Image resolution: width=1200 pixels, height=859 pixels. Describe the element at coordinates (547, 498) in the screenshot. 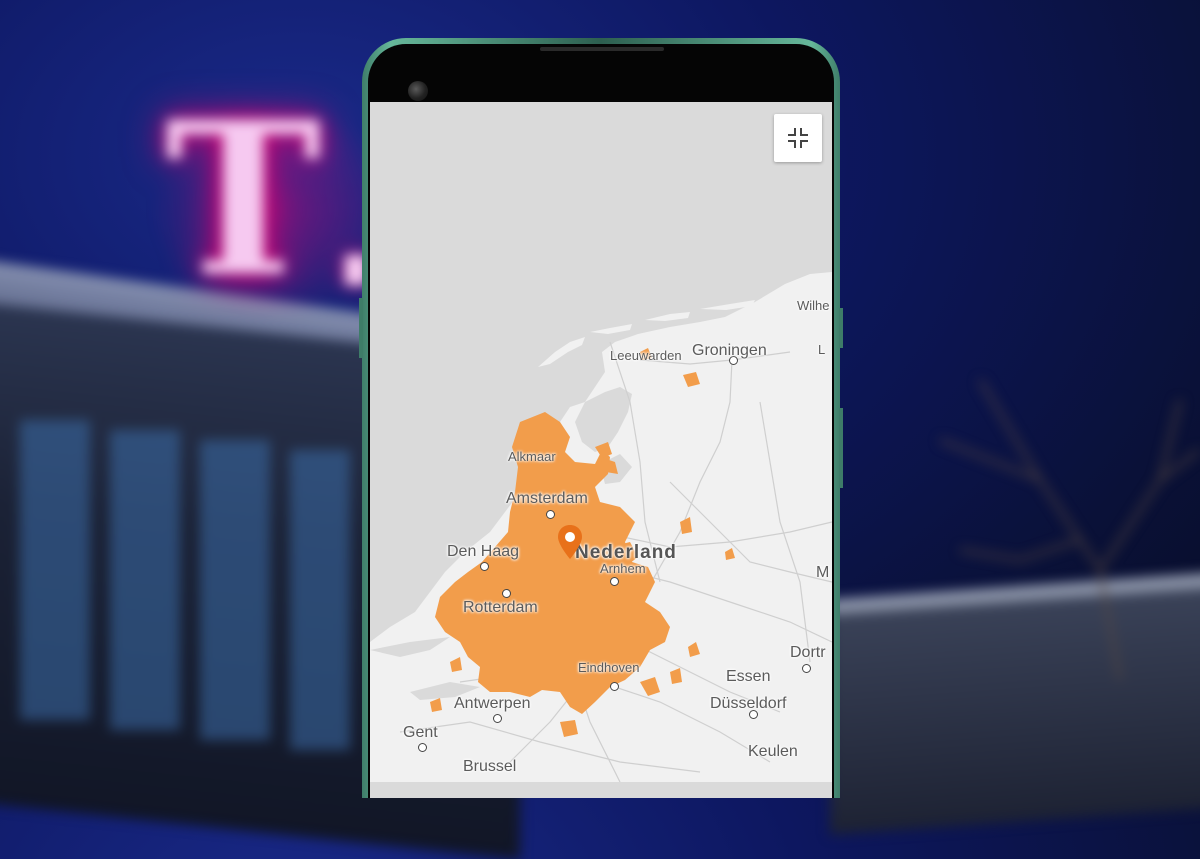

I see `map-label-amsterdam: Amsterdam` at that location.